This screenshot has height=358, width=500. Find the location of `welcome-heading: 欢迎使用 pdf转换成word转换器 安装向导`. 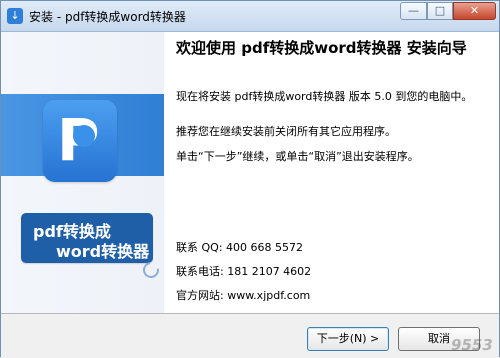

welcome-heading: 欢迎使用 pdf转换成word转换器 安装向导 is located at coordinates (321, 48).